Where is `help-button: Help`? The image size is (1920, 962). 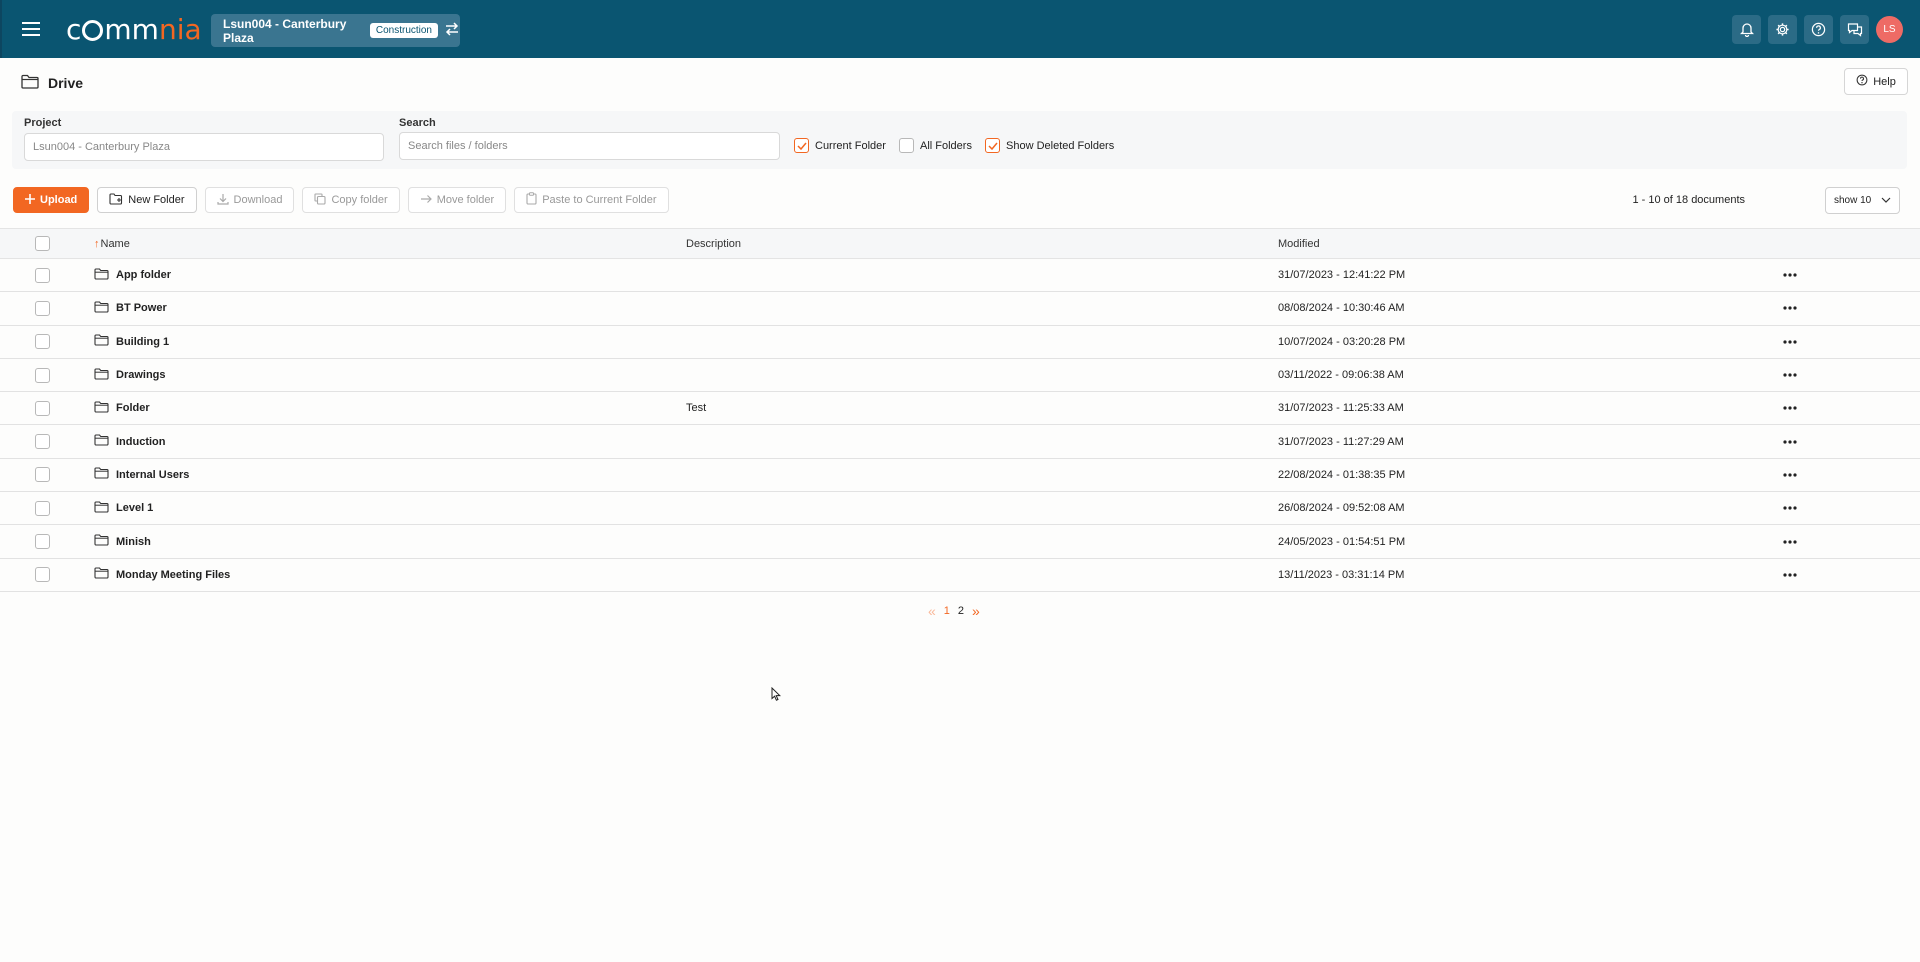
help-button: Help is located at coordinates (1876, 81).